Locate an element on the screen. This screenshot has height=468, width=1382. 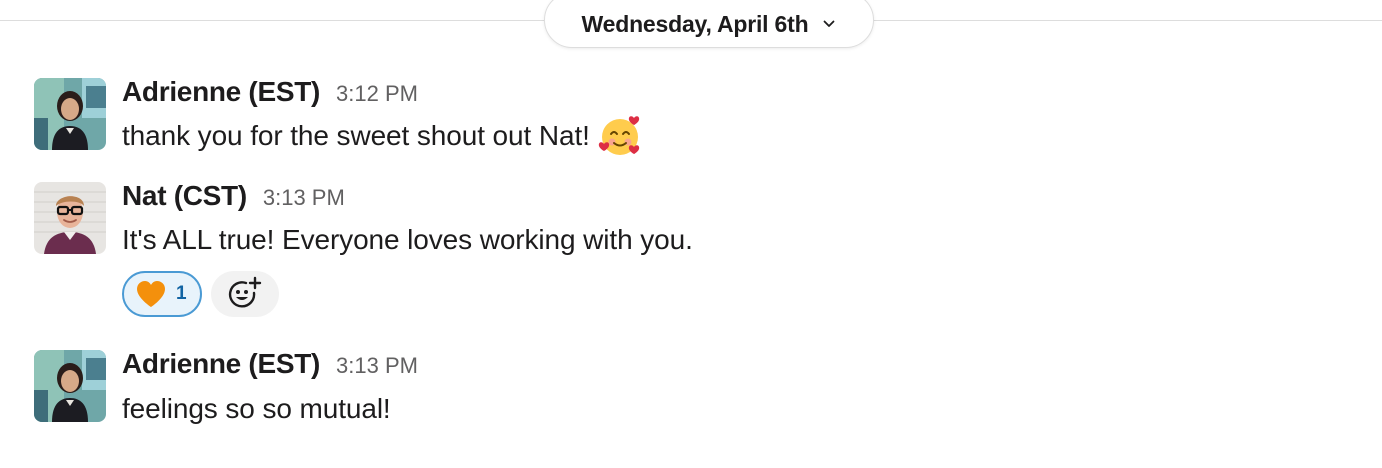
message-text: thank you for the sweet shout out Nat! is located at coordinates (356, 135).